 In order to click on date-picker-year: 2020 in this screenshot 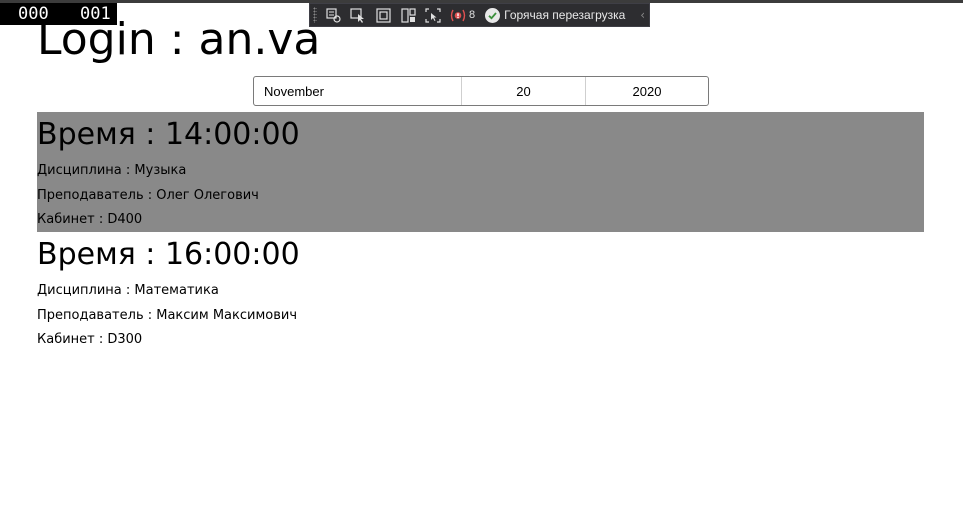, I will do `click(647, 91)`.